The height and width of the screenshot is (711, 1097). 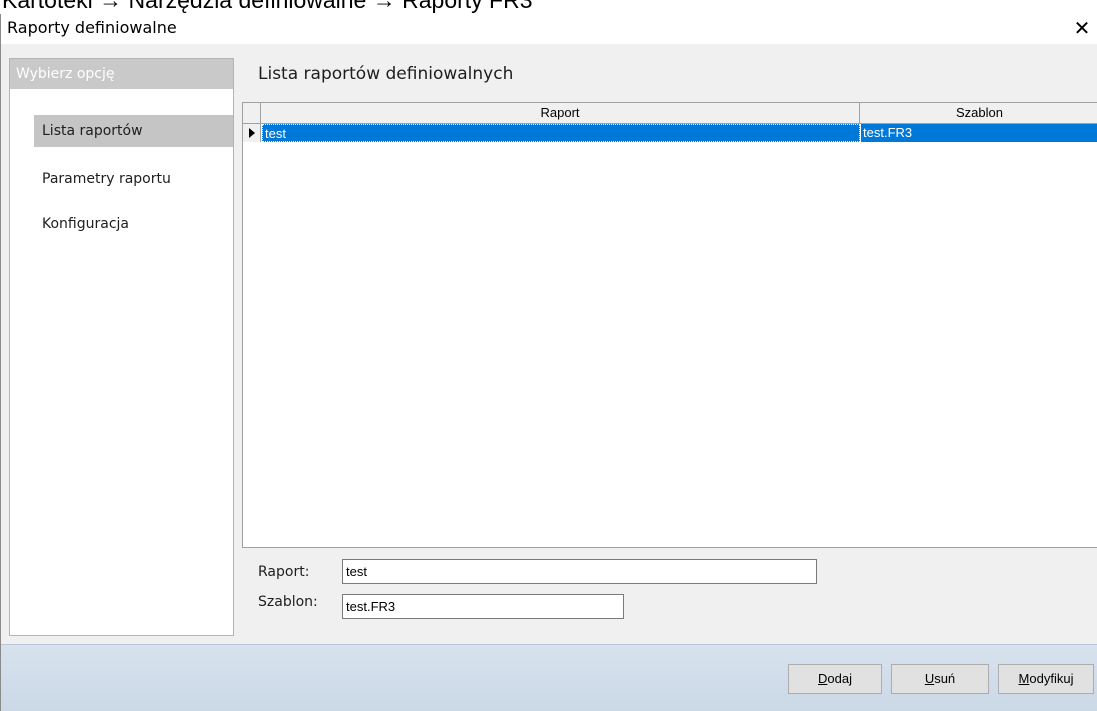 What do you see at coordinates (121, 74) in the screenshot?
I see `sidebar-header: Wybierz opcję` at bounding box center [121, 74].